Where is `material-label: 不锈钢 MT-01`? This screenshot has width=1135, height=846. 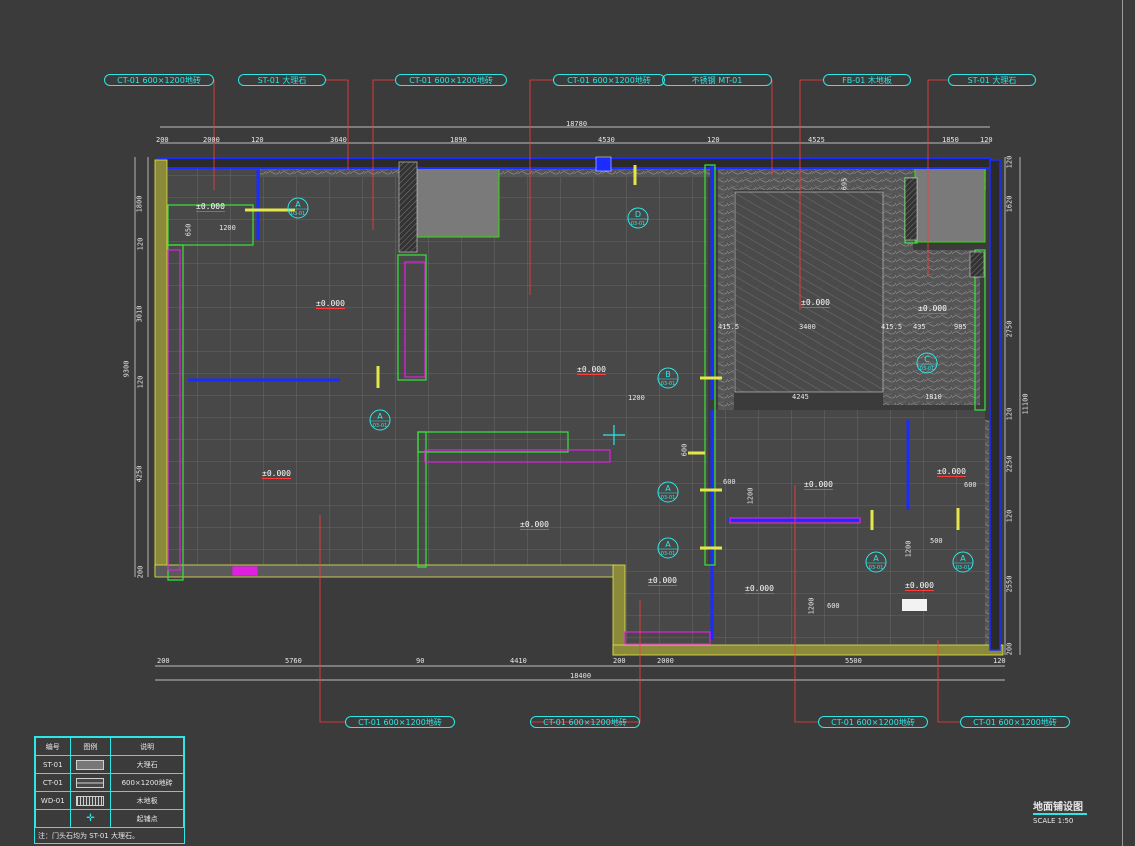
material-label: 不锈钢 MT-01 is located at coordinates (717, 80).